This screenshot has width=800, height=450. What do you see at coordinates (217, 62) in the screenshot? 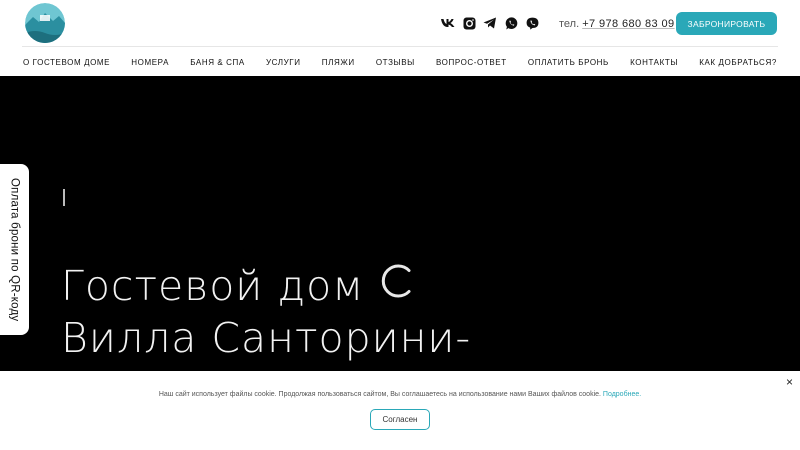
I see `nav-item-sauna-spa: БАНЯ & СПА` at bounding box center [217, 62].